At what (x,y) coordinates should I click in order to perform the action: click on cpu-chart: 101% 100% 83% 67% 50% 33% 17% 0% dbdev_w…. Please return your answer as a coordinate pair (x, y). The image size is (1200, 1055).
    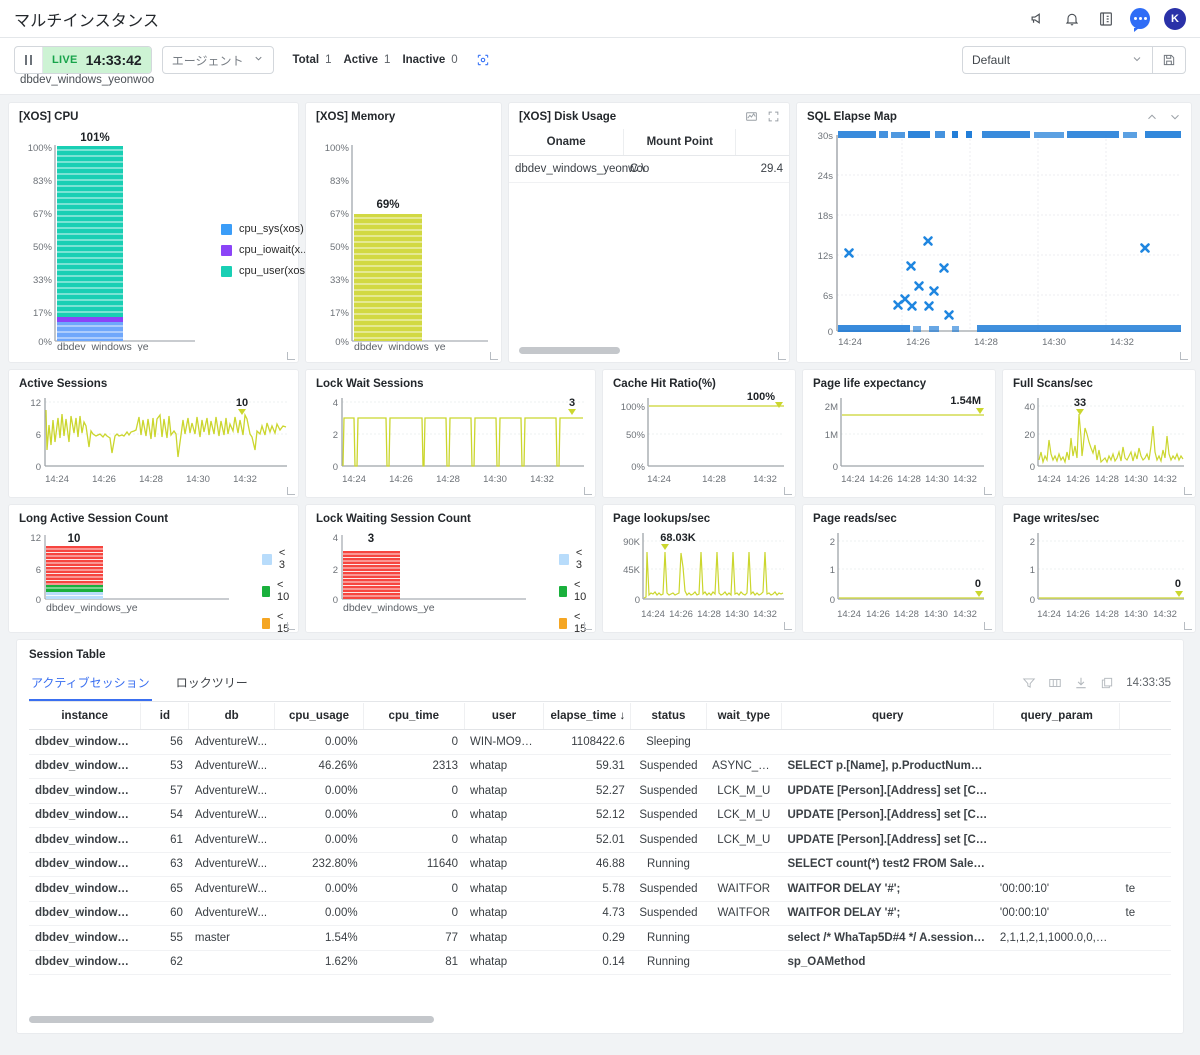
    Looking at the image, I should click on (164, 237).